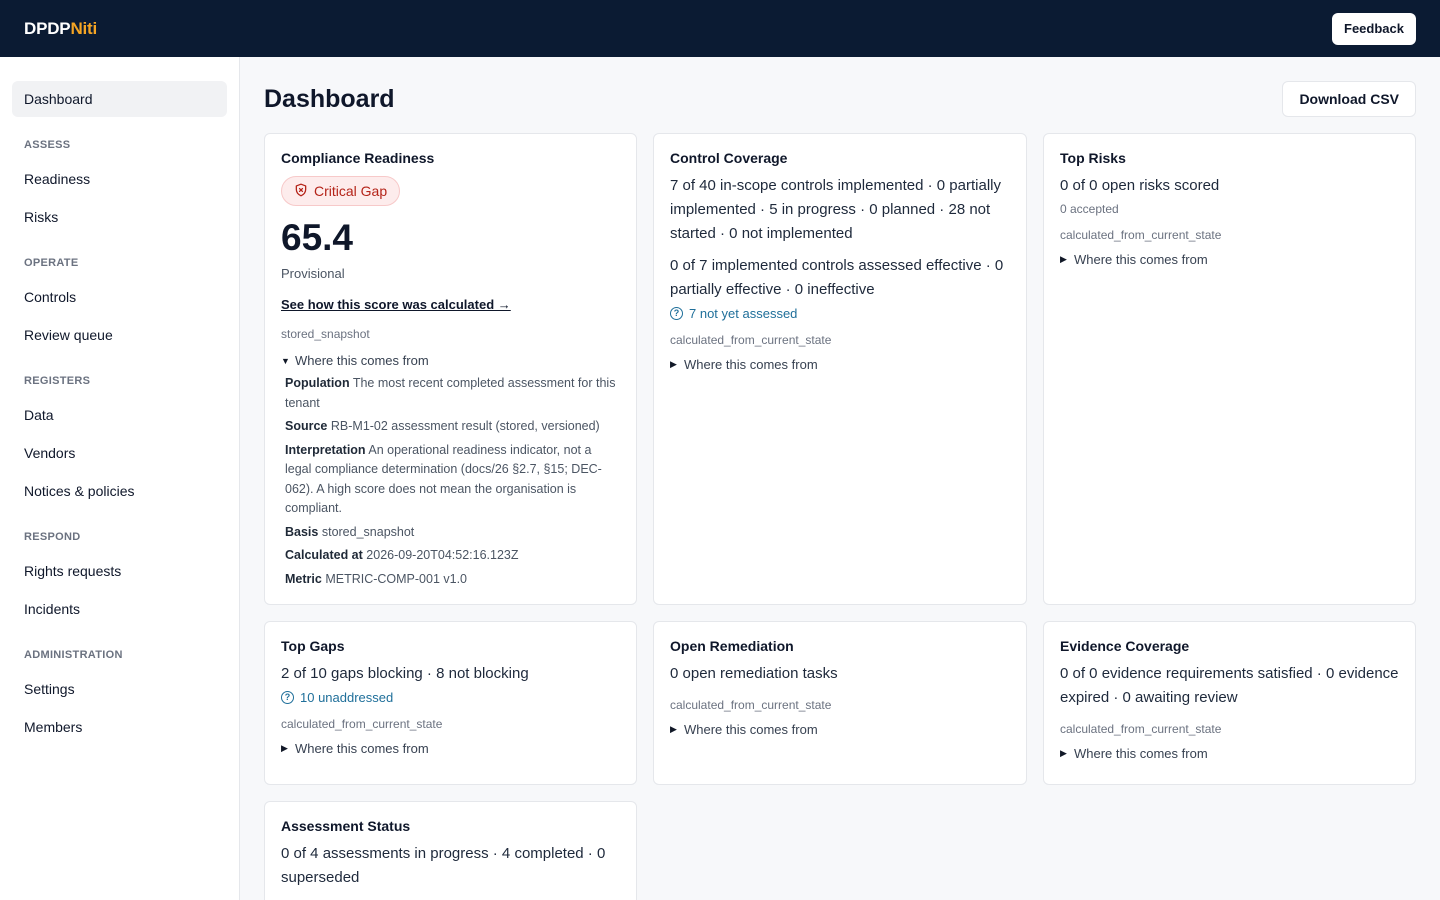 This screenshot has height=900, width=1440. I want to click on shield-alert-icon, so click(301, 191).